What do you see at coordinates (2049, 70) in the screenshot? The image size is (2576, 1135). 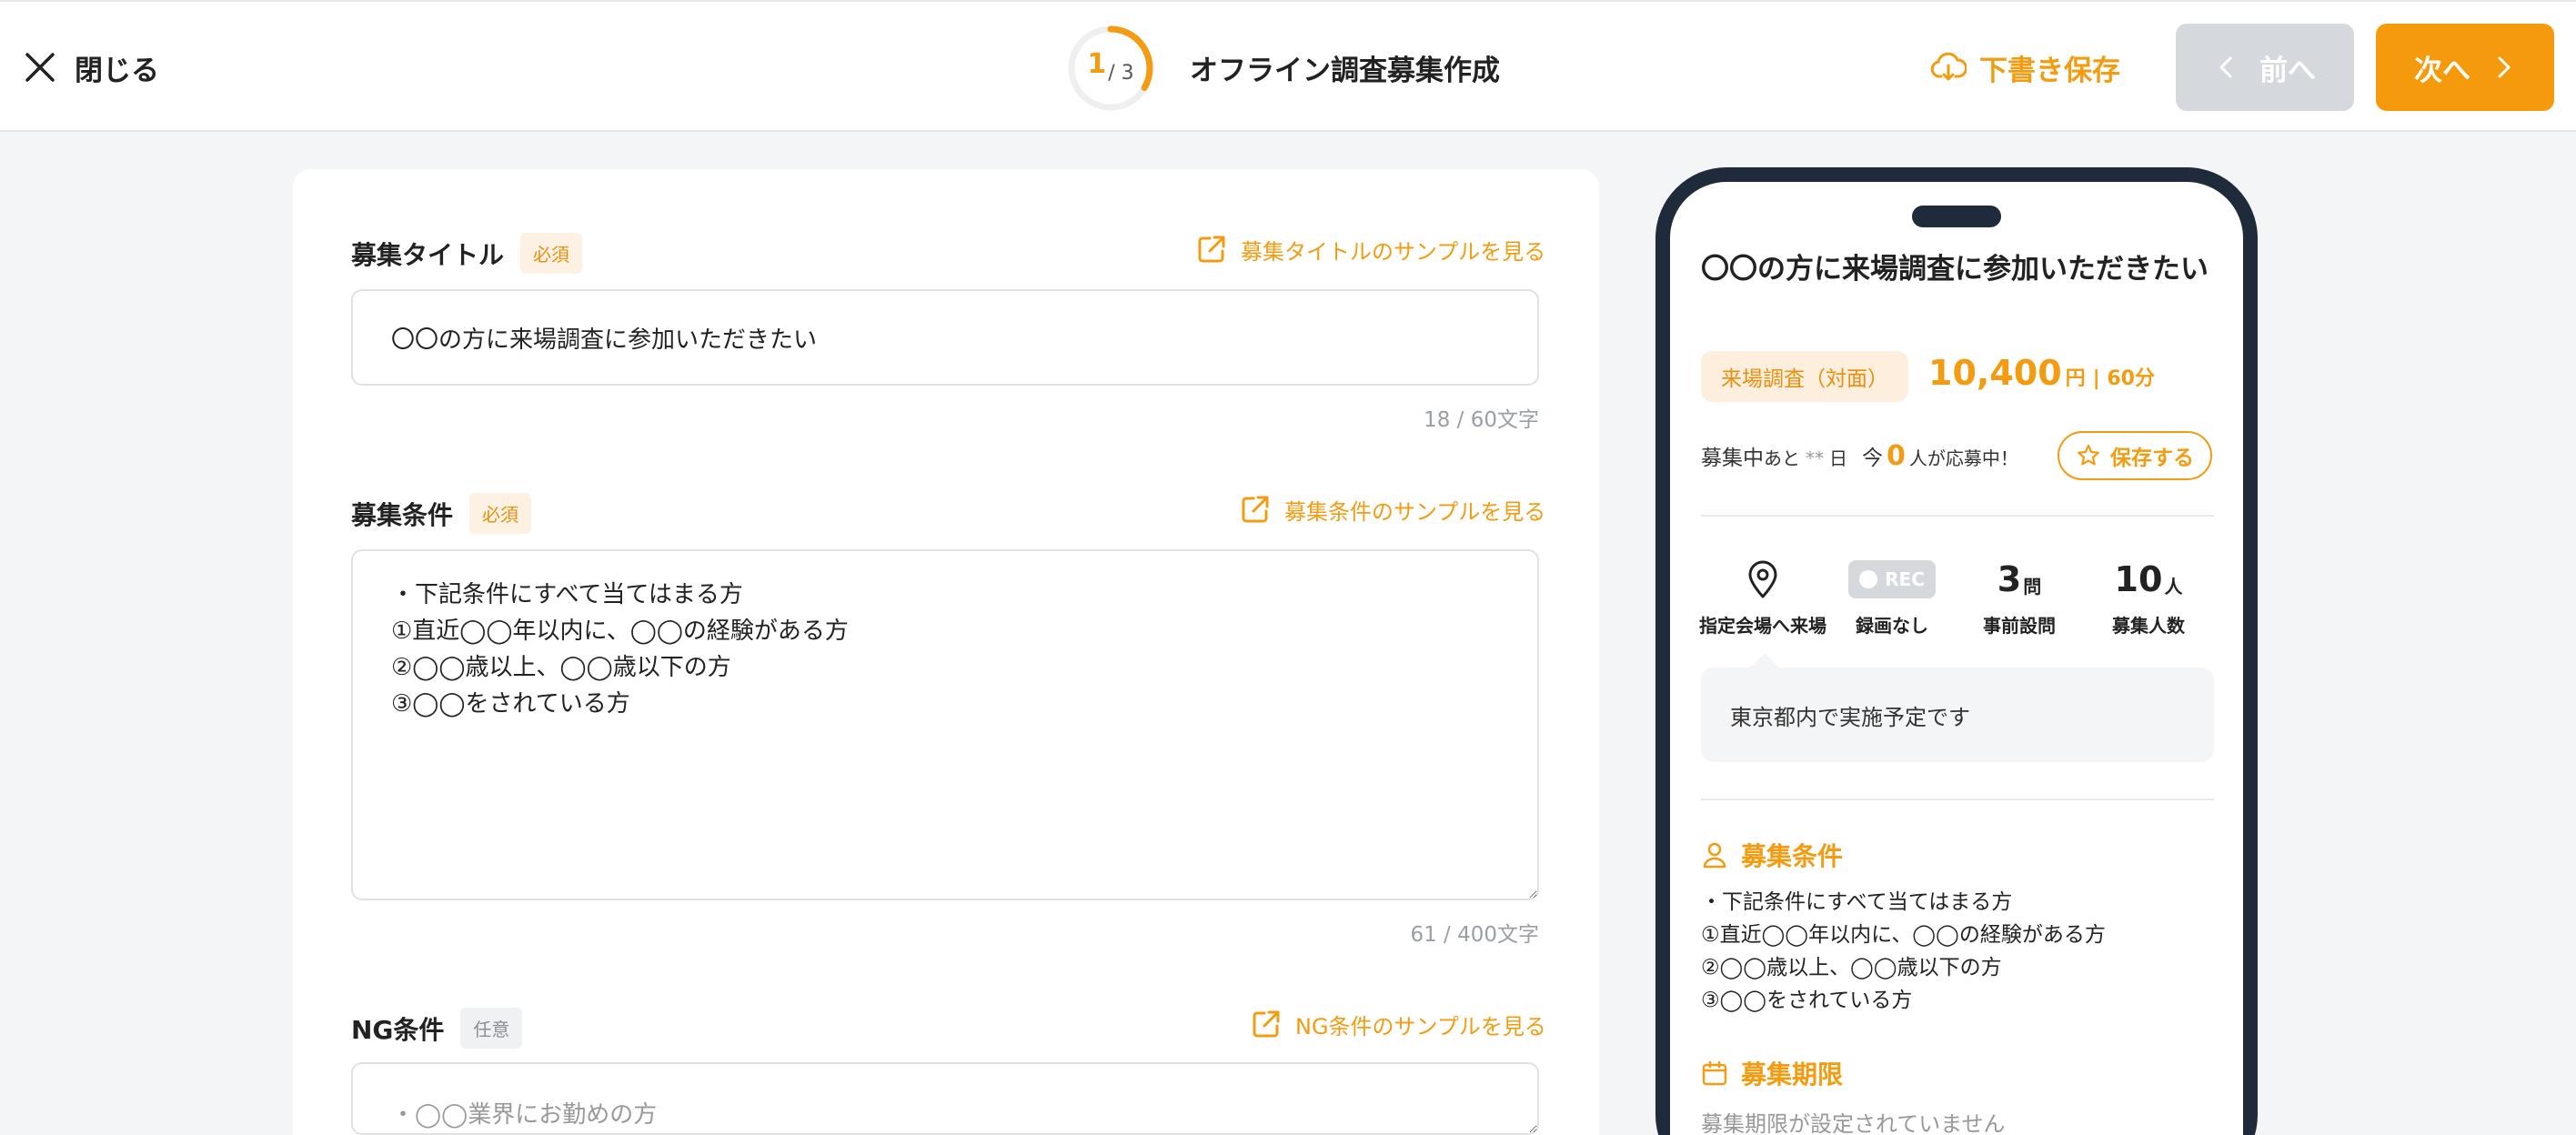 I see `save-draft-label: 下書き保存` at bounding box center [2049, 70].